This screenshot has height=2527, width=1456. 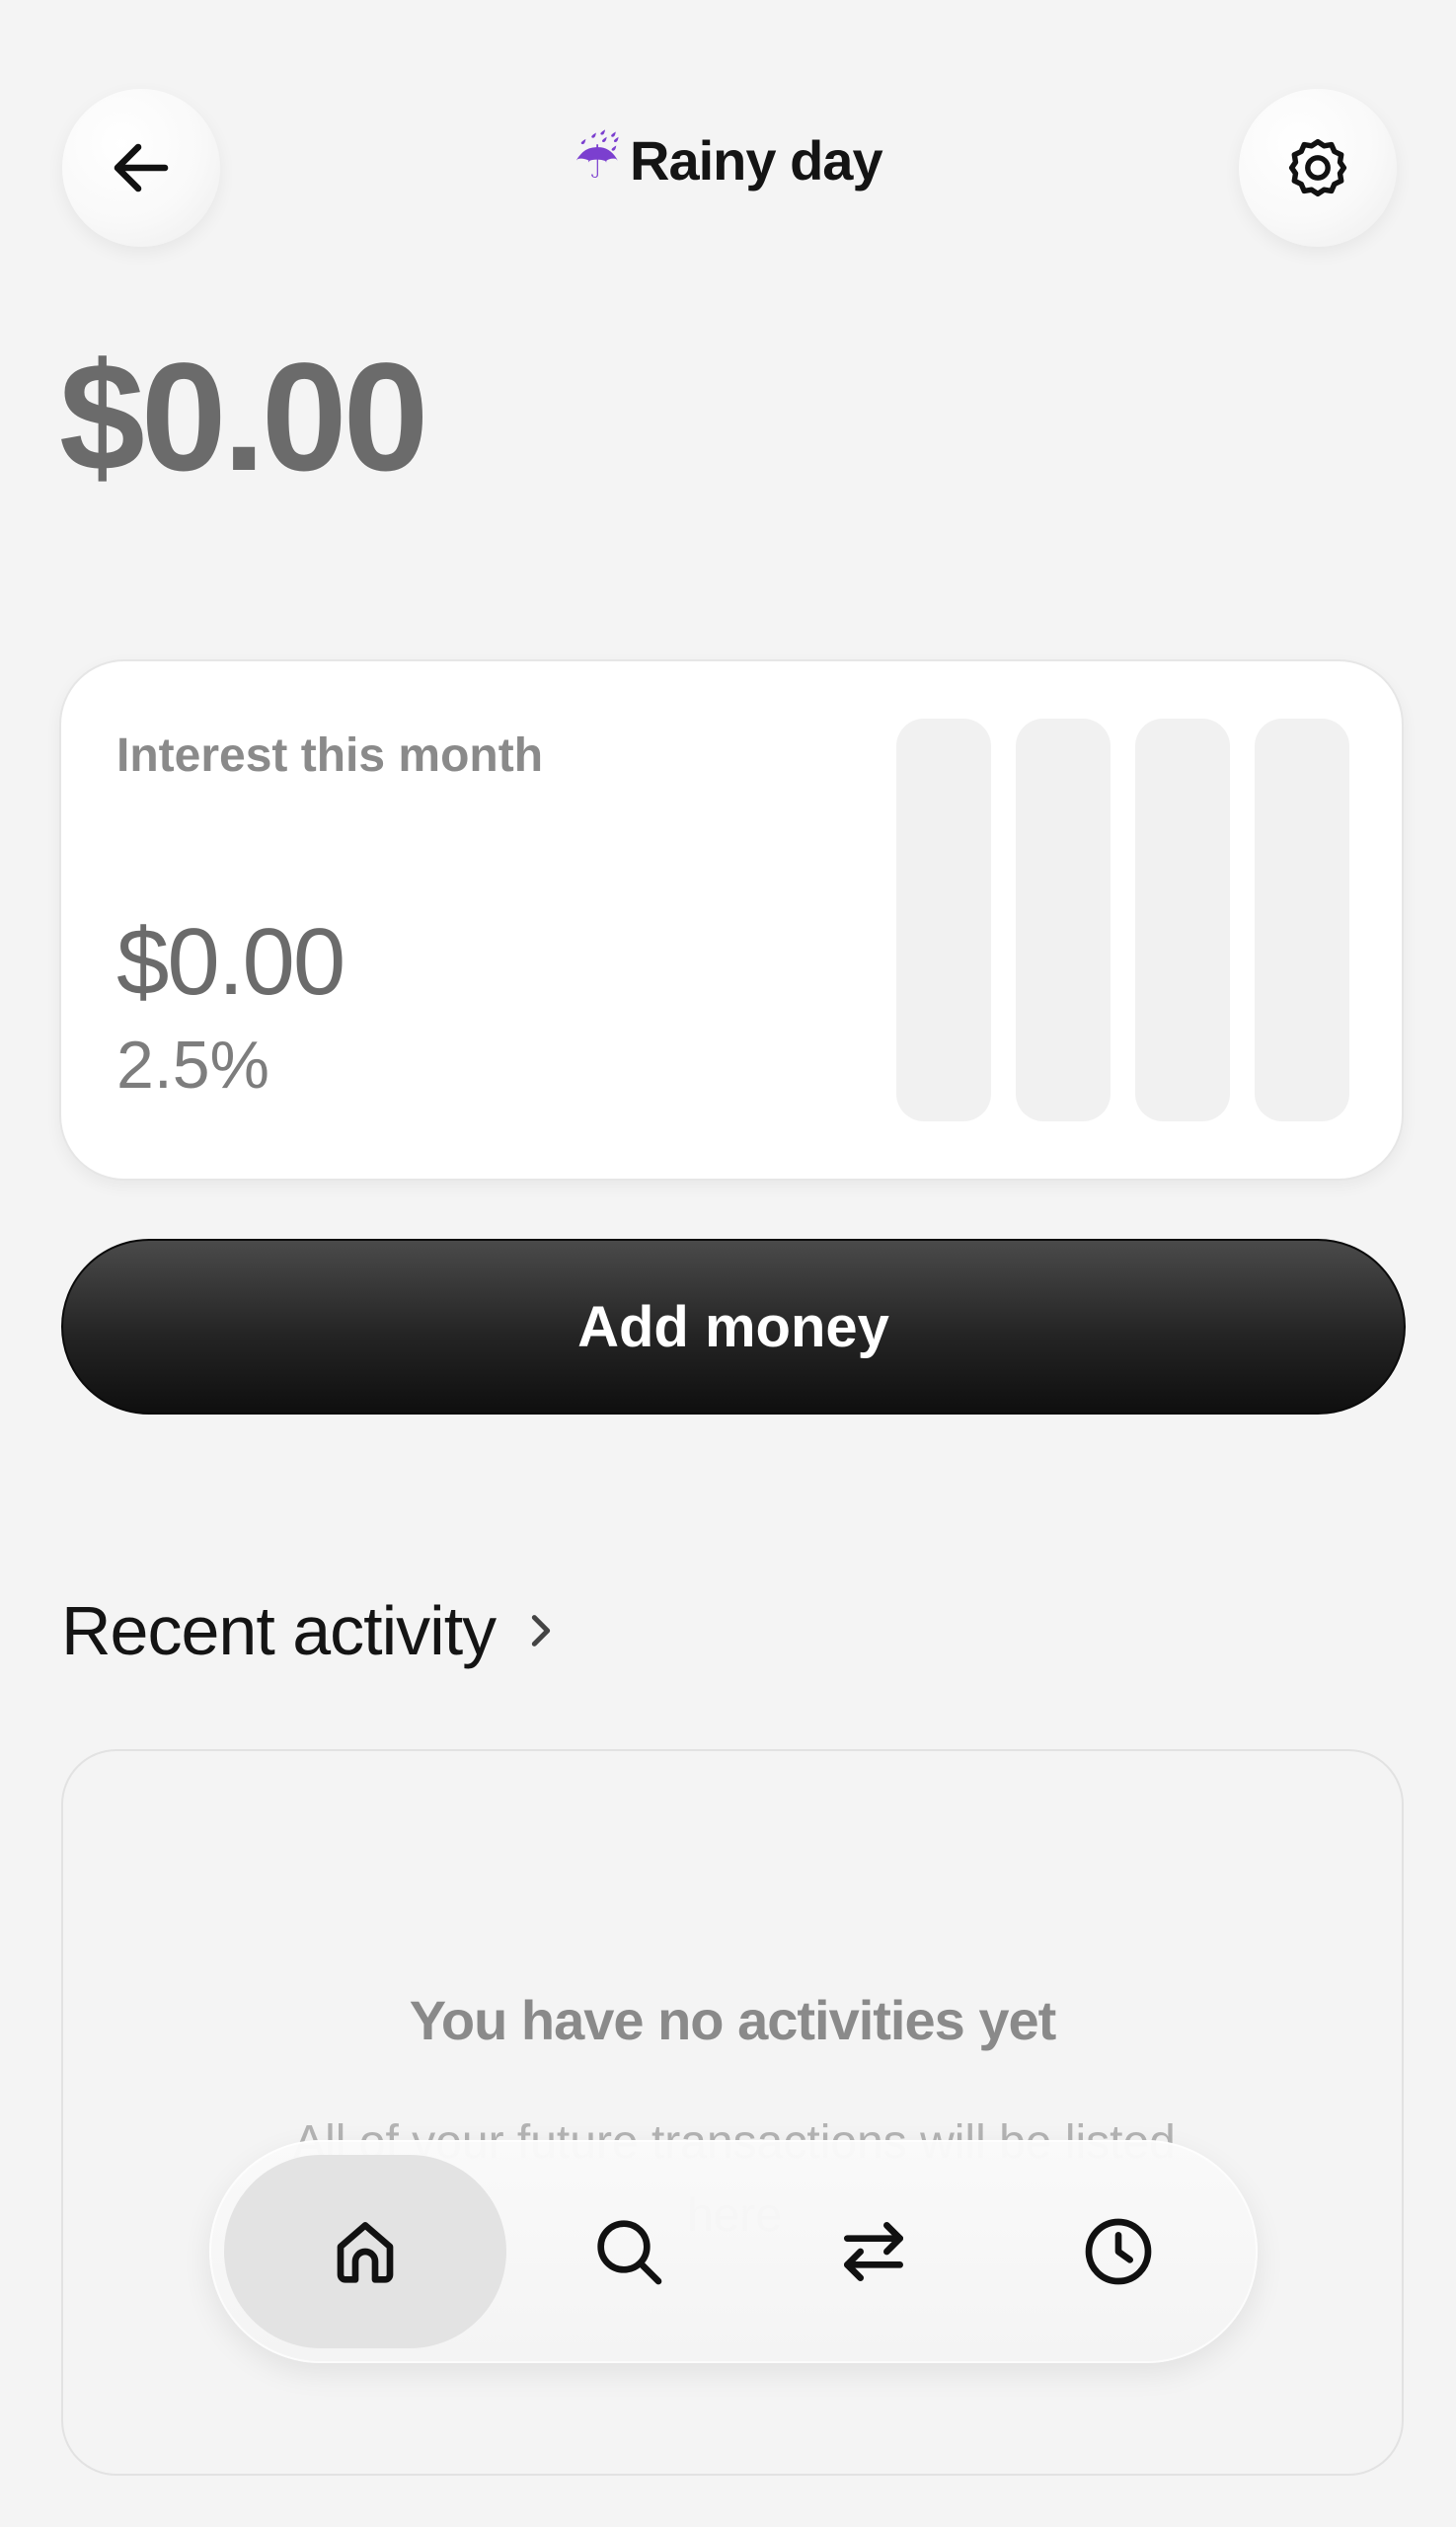 What do you see at coordinates (1122, 920) in the screenshot?
I see `interest-bars` at bounding box center [1122, 920].